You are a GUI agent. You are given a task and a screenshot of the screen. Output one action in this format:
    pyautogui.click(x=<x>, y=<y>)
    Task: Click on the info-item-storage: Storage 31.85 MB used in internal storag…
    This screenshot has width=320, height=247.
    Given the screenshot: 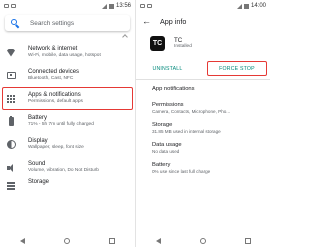 What is the action you would take?
    pyautogui.click(x=211, y=128)
    